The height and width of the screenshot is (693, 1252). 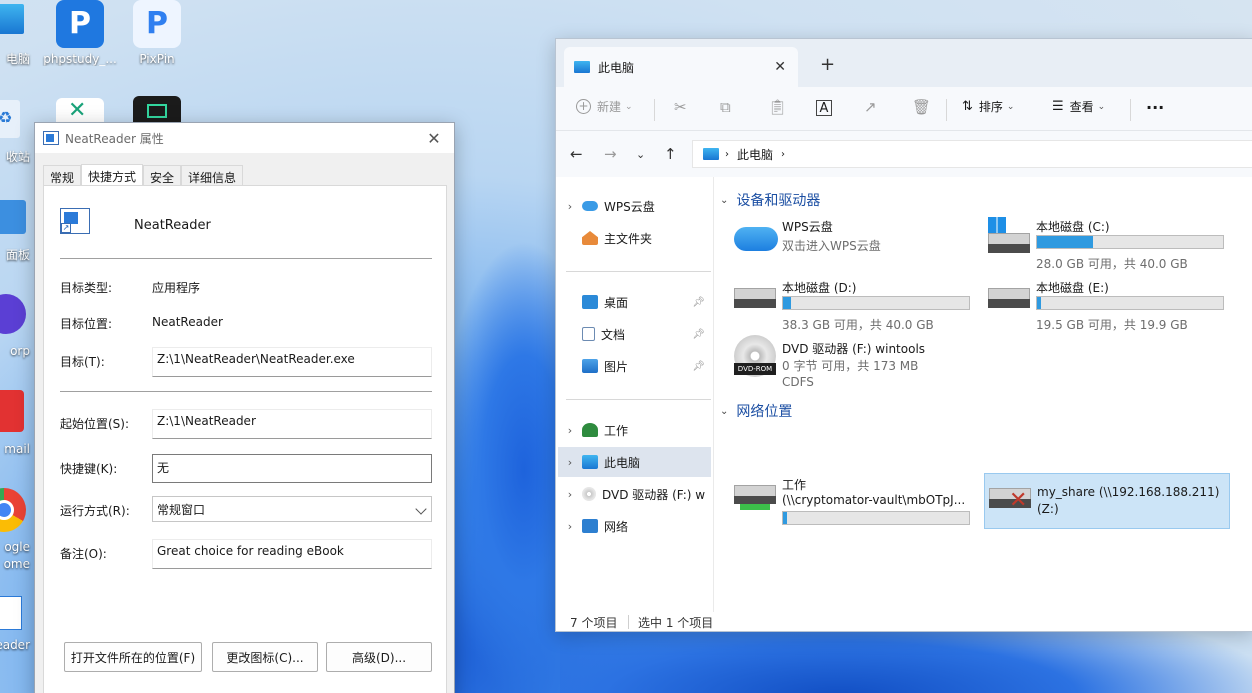 What do you see at coordinates (434, 138) in the screenshot?
I see `close-icon: ✕` at bounding box center [434, 138].